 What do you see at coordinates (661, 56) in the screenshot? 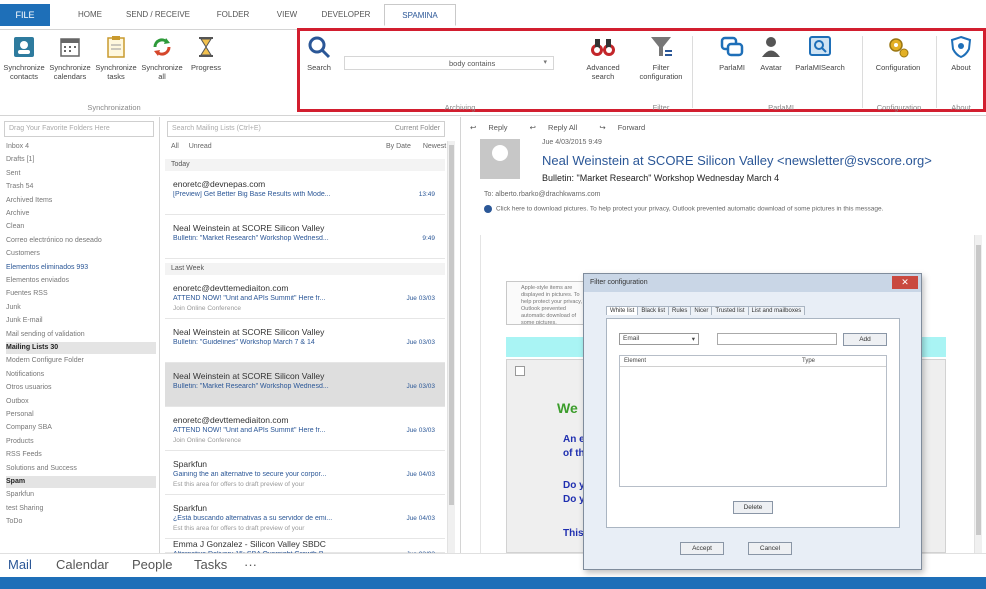
I see `filter-configuration-button: Filter configuration` at bounding box center [661, 56].